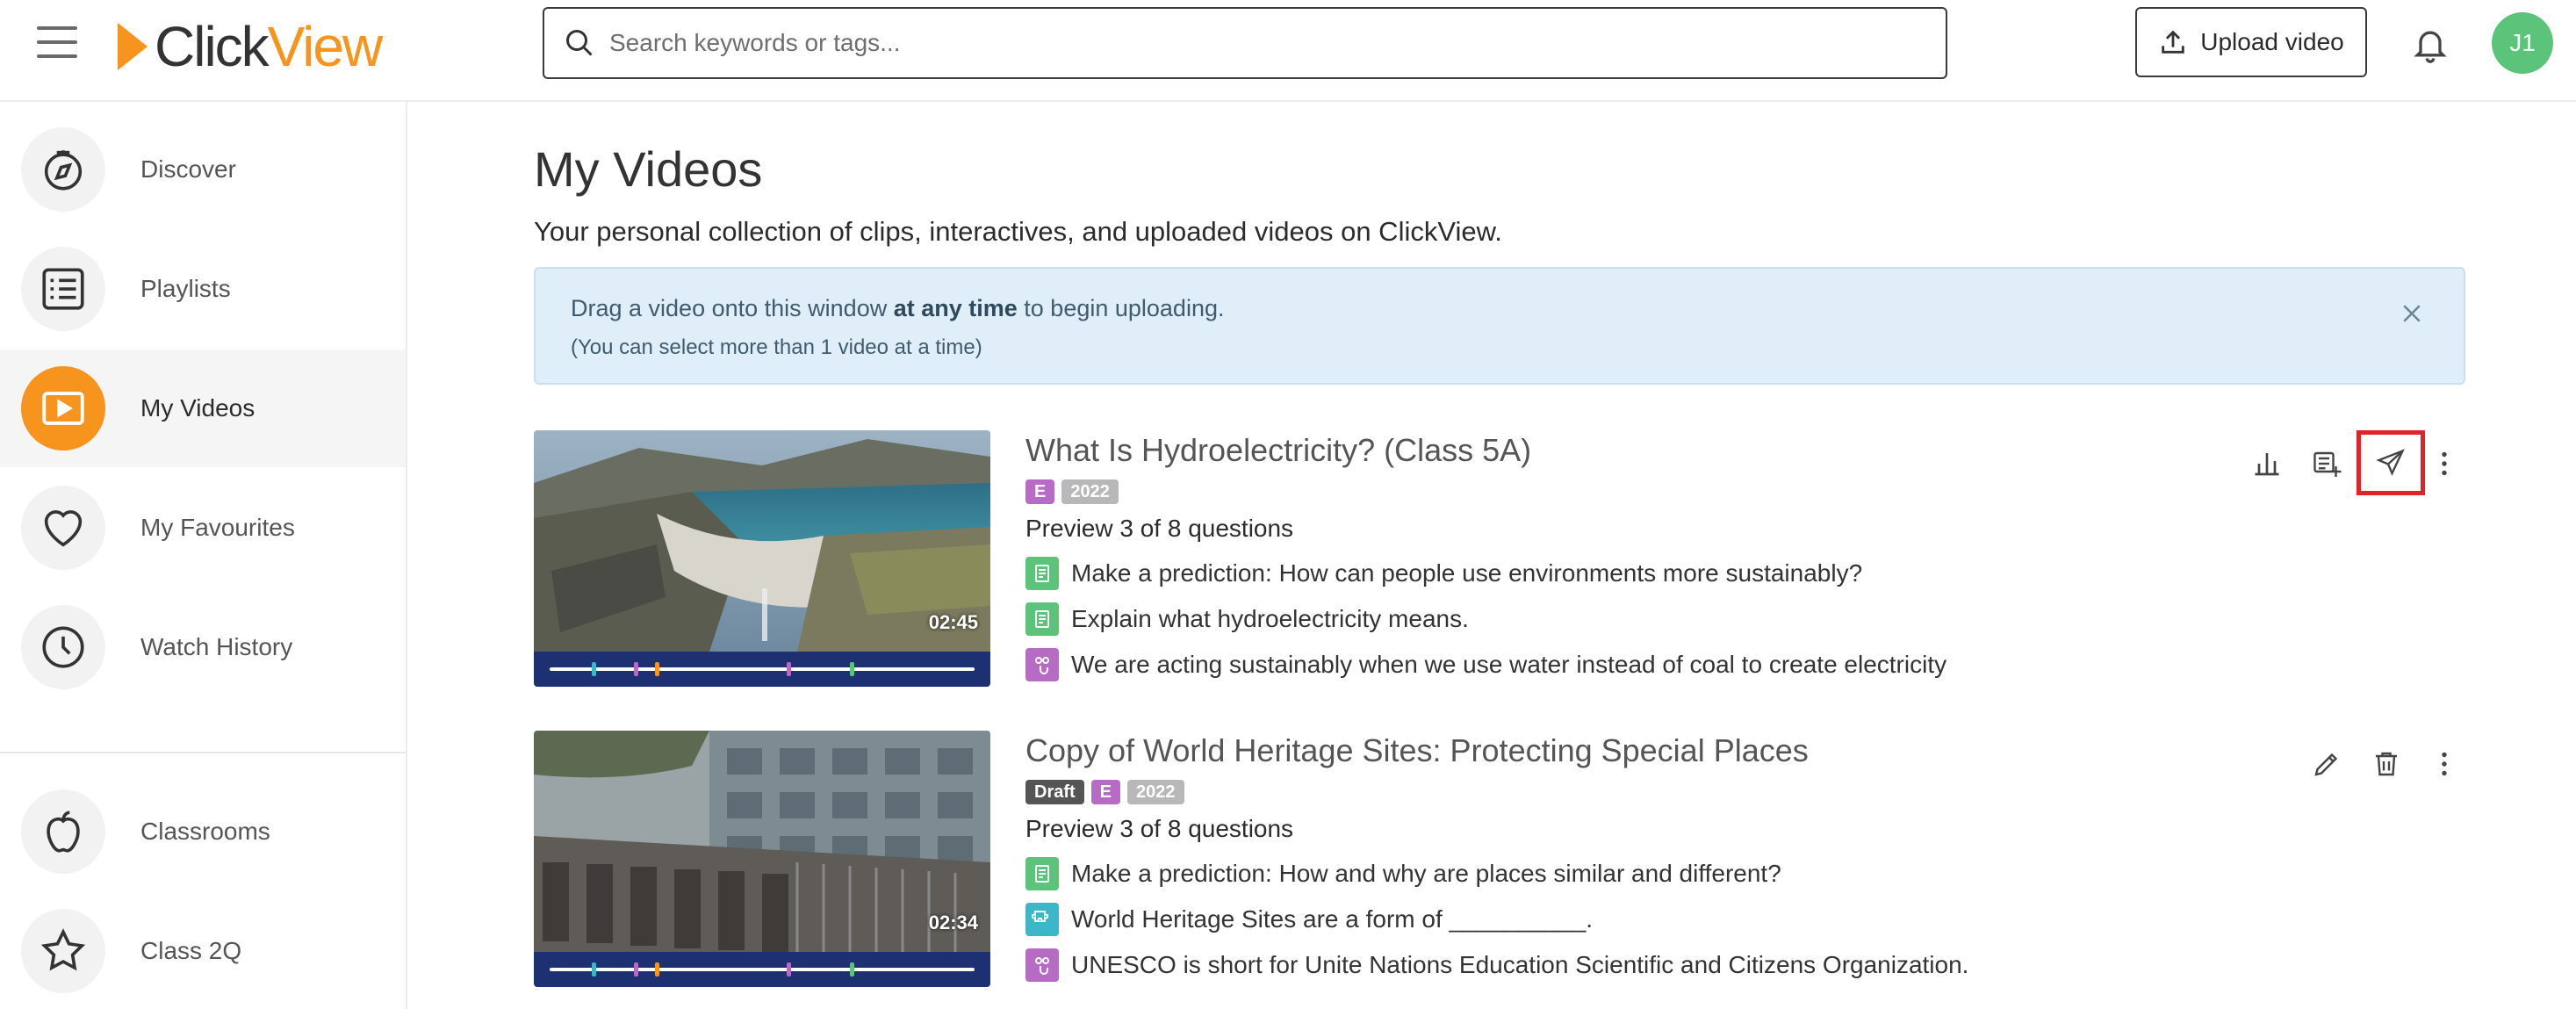 The image size is (2576, 1009). I want to click on logo-play-icon, so click(133, 46).